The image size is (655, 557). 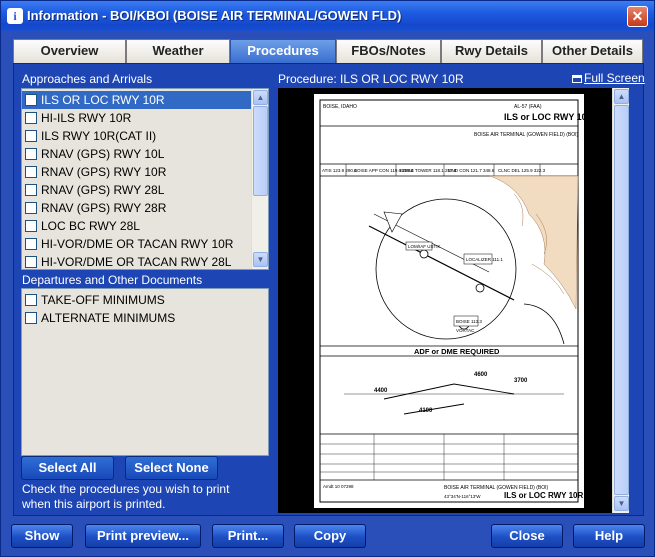 What do you see at coordinates (527, 536) in the screenshot?
I see `close-button: Close` at bounding box center [527, 536].